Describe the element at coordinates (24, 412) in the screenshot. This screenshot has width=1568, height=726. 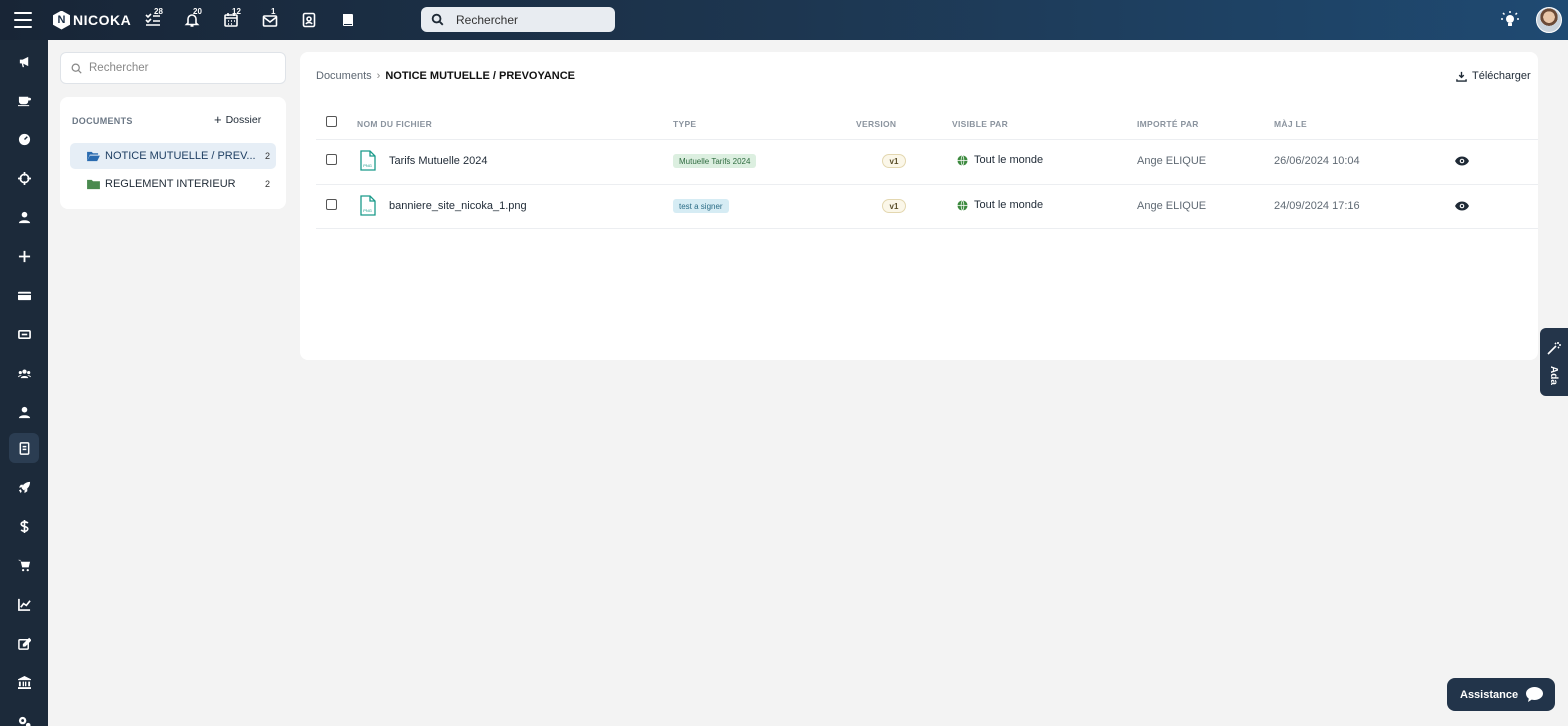
I see `person-icon` at that location.